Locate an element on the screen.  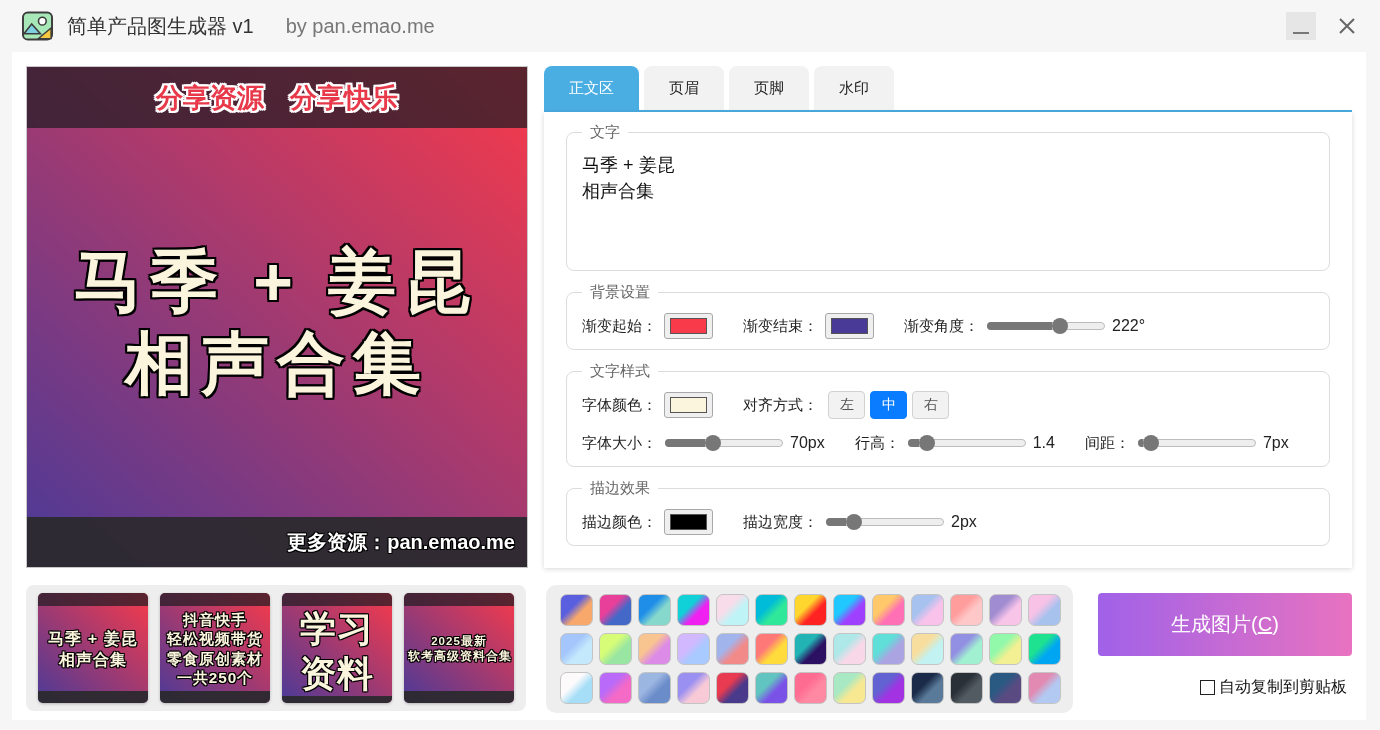
field-label: 描边颜色： is located at coordinates (619, 522).